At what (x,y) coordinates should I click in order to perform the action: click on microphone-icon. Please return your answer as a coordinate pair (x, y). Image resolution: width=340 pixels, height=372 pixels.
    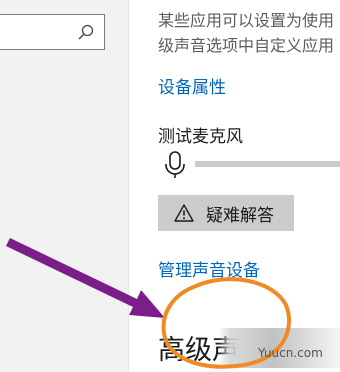
    Looking at the image, I should click on (175, 164).